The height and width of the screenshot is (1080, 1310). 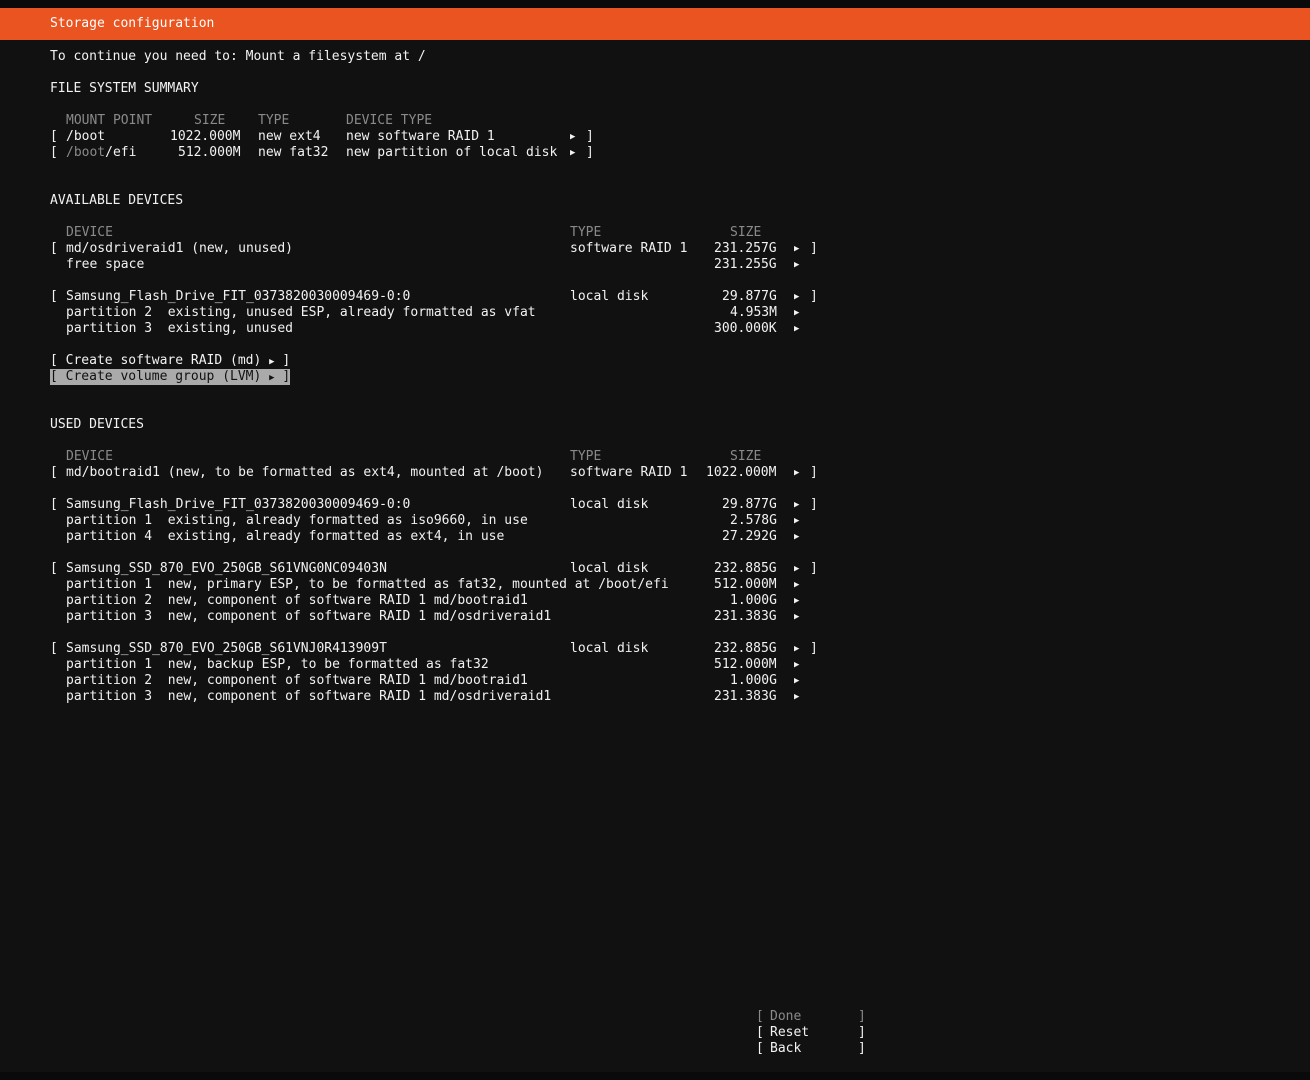 I want to click on device-name: md/osdriveraid1 (new, unused), so click(x=179, y=248).